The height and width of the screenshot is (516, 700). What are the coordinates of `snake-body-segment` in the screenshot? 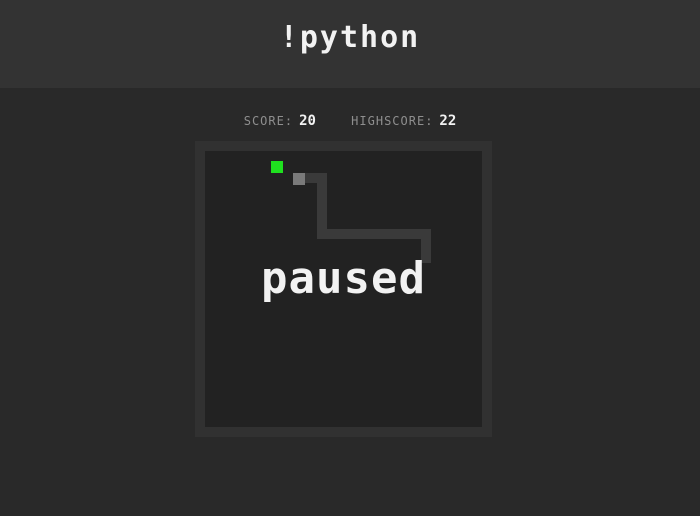 It's located at (374, 234).